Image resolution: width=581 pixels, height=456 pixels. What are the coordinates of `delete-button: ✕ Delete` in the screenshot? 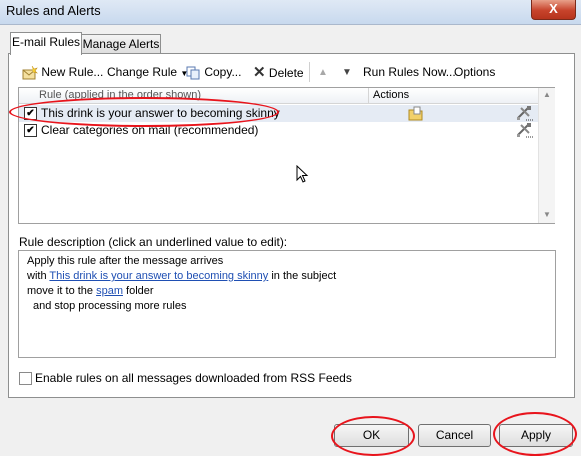 It's located at (278, 72).